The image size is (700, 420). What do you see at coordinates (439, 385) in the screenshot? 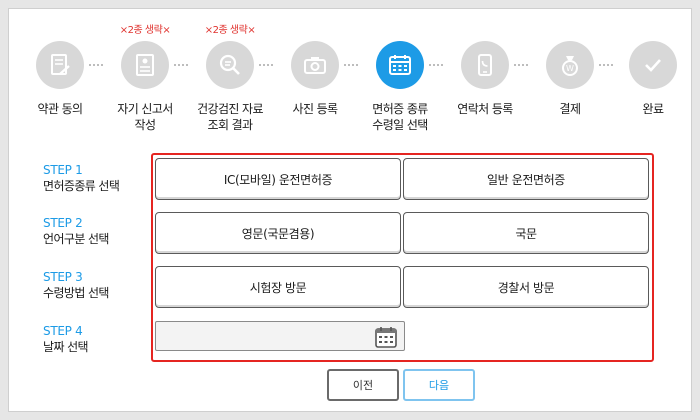
I see `next-button: 다음` at bounding box center [439, 385].